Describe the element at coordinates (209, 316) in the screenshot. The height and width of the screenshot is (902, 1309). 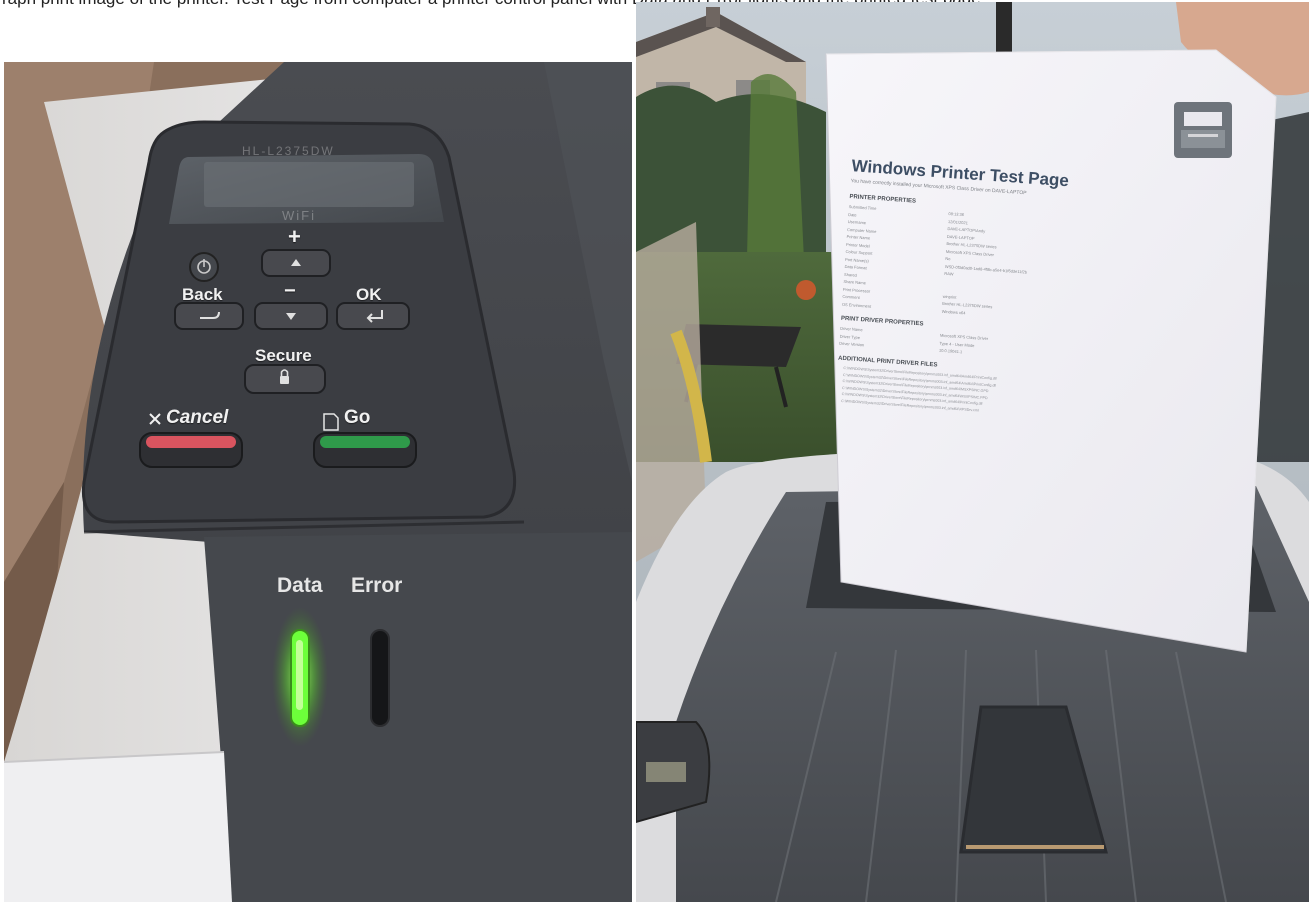
I see `back-button` at that location.